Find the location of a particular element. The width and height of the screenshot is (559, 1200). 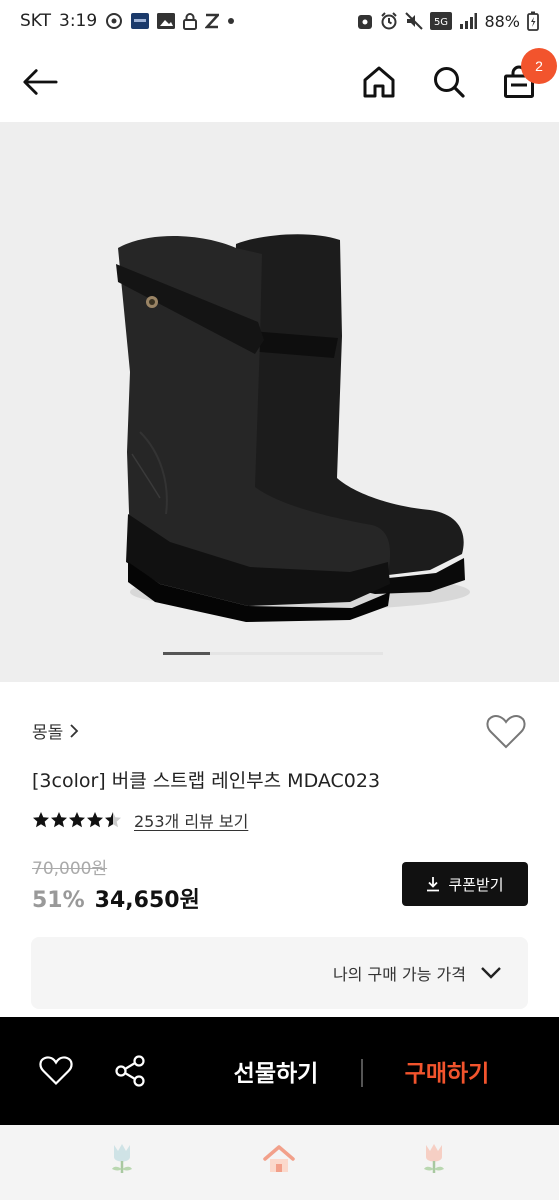

carrier-label: SKT is located at coordinates (36, 21).